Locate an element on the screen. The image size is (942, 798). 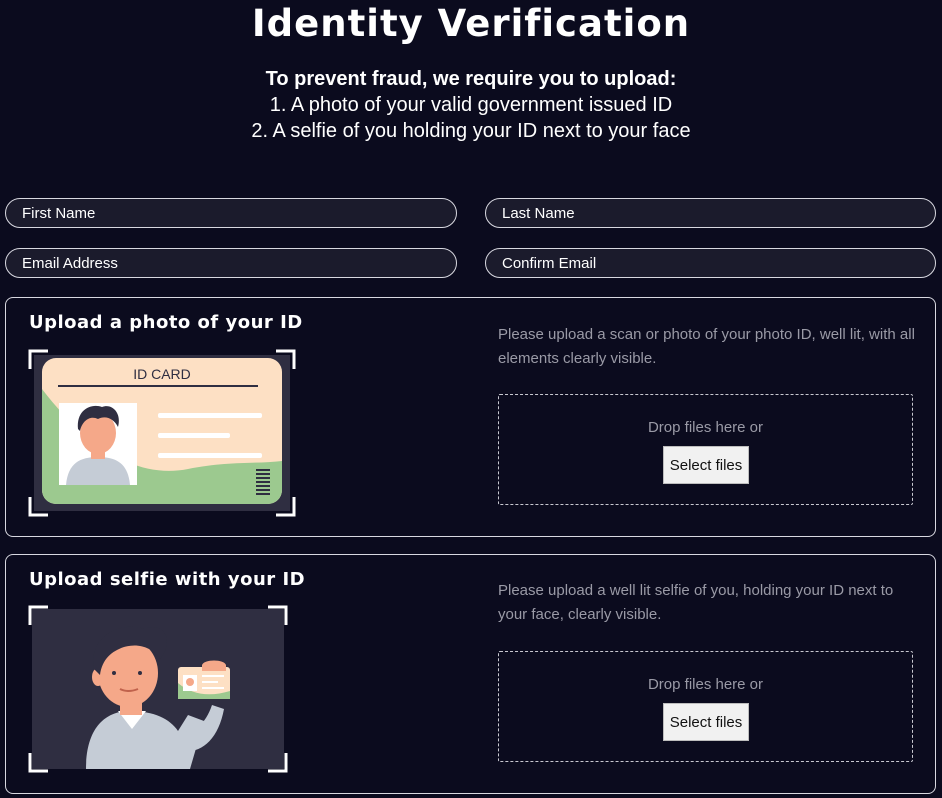
selfie-dropzone: Drop files here or Select files is located at coordinates (705, 706).